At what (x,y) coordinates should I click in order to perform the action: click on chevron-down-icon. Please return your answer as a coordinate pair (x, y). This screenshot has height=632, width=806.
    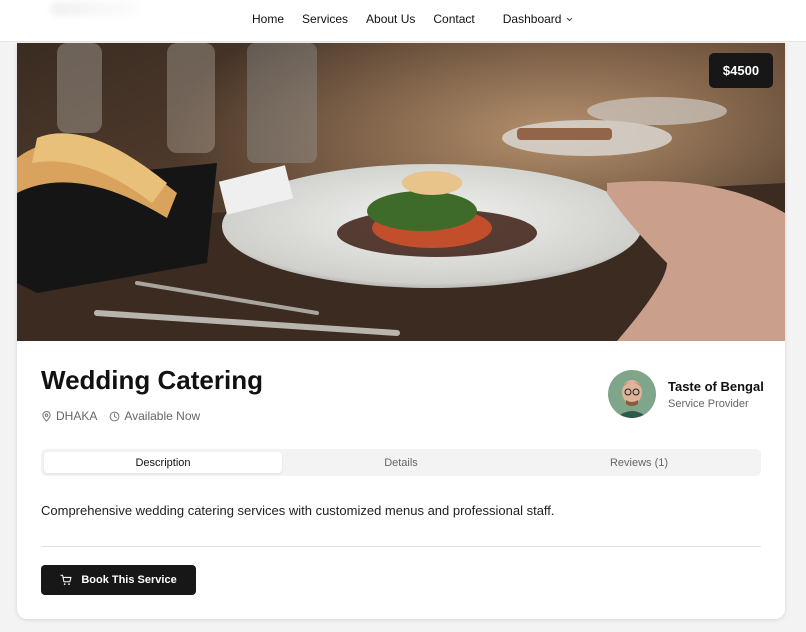
    Looking at the image, I should click on (570, 19).